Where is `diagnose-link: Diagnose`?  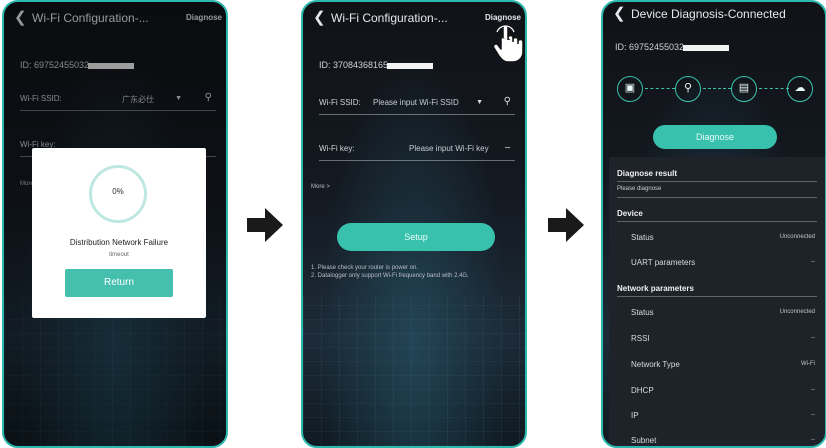 diagnose-link: Diagnose is located at coordinates (503, 17).